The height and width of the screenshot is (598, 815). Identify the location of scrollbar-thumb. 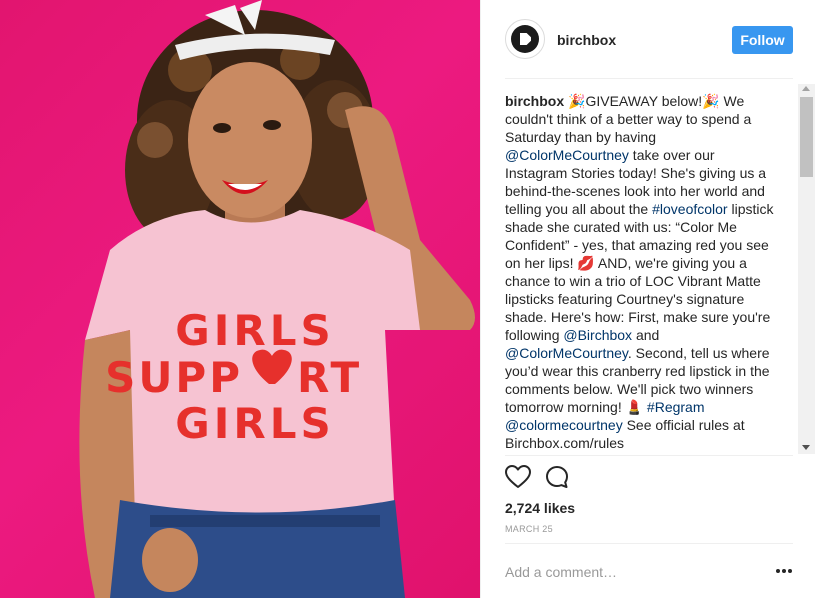
(806, 137).